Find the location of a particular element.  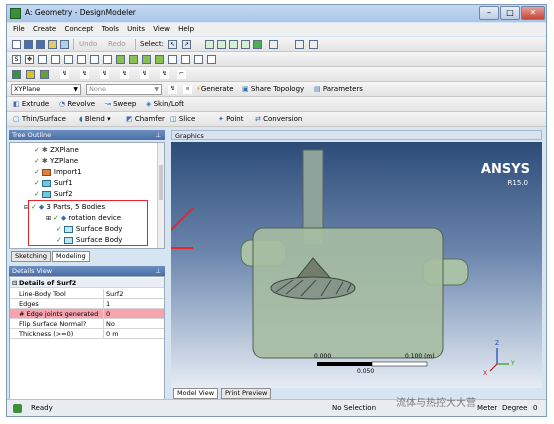

scrollbar-thumb is located at coordinates (161, 182).